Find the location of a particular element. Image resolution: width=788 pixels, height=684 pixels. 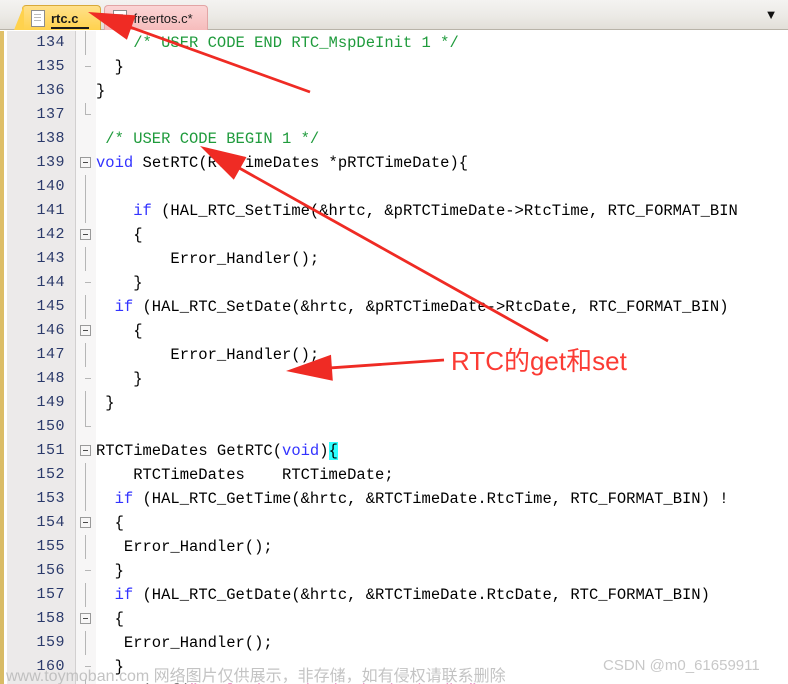

line-number: 155 is located at coordinates (50, 546).